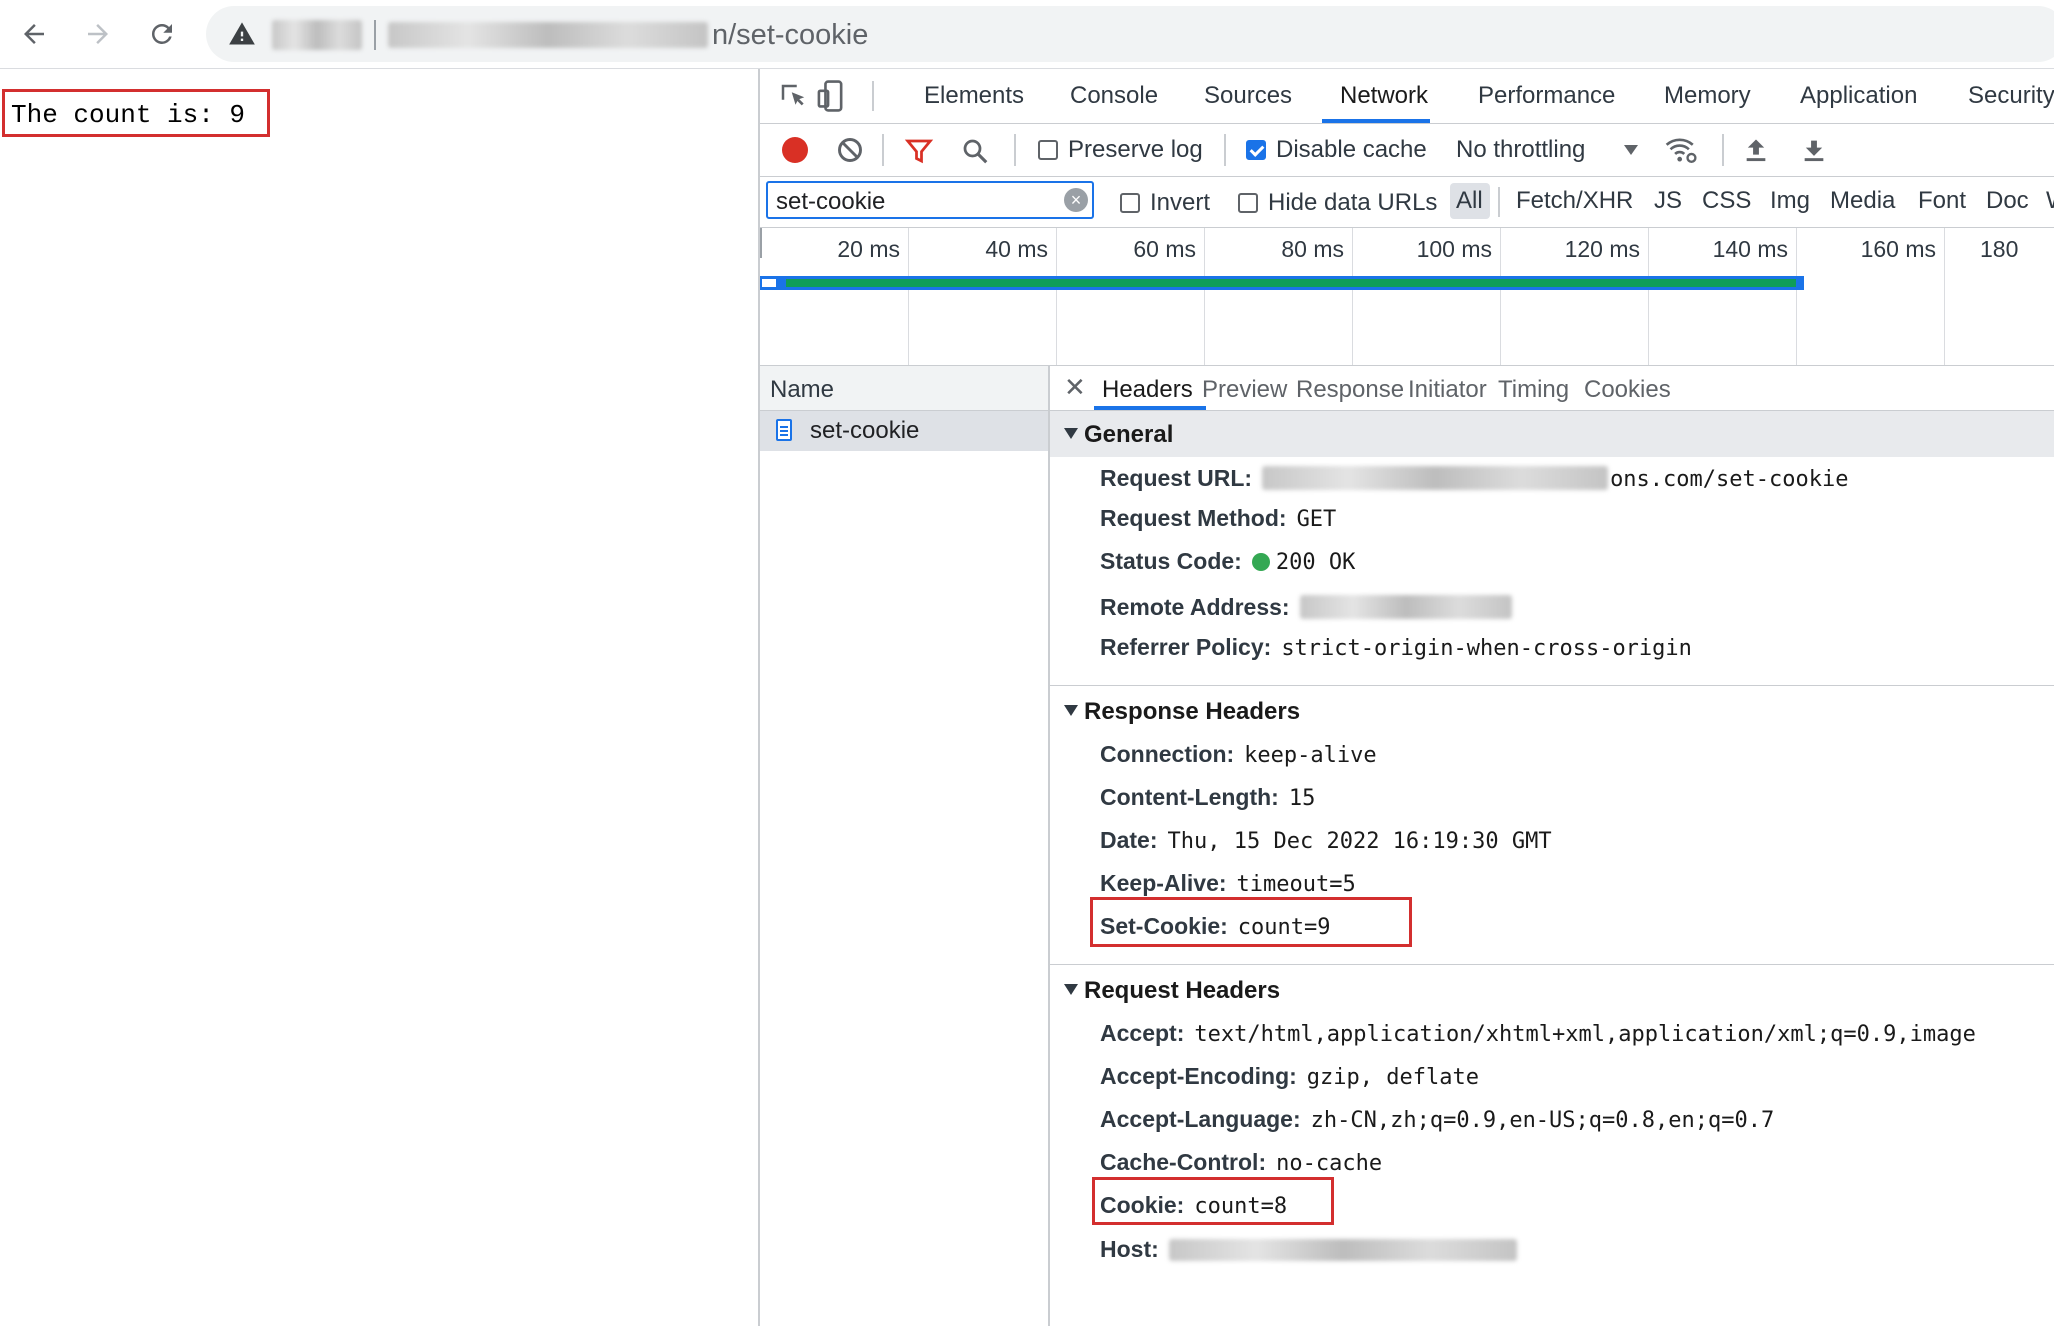 This screenshot has width=2054, height=1326. I want to click on request-header-row-host: Host:, so click(1308, 1251).